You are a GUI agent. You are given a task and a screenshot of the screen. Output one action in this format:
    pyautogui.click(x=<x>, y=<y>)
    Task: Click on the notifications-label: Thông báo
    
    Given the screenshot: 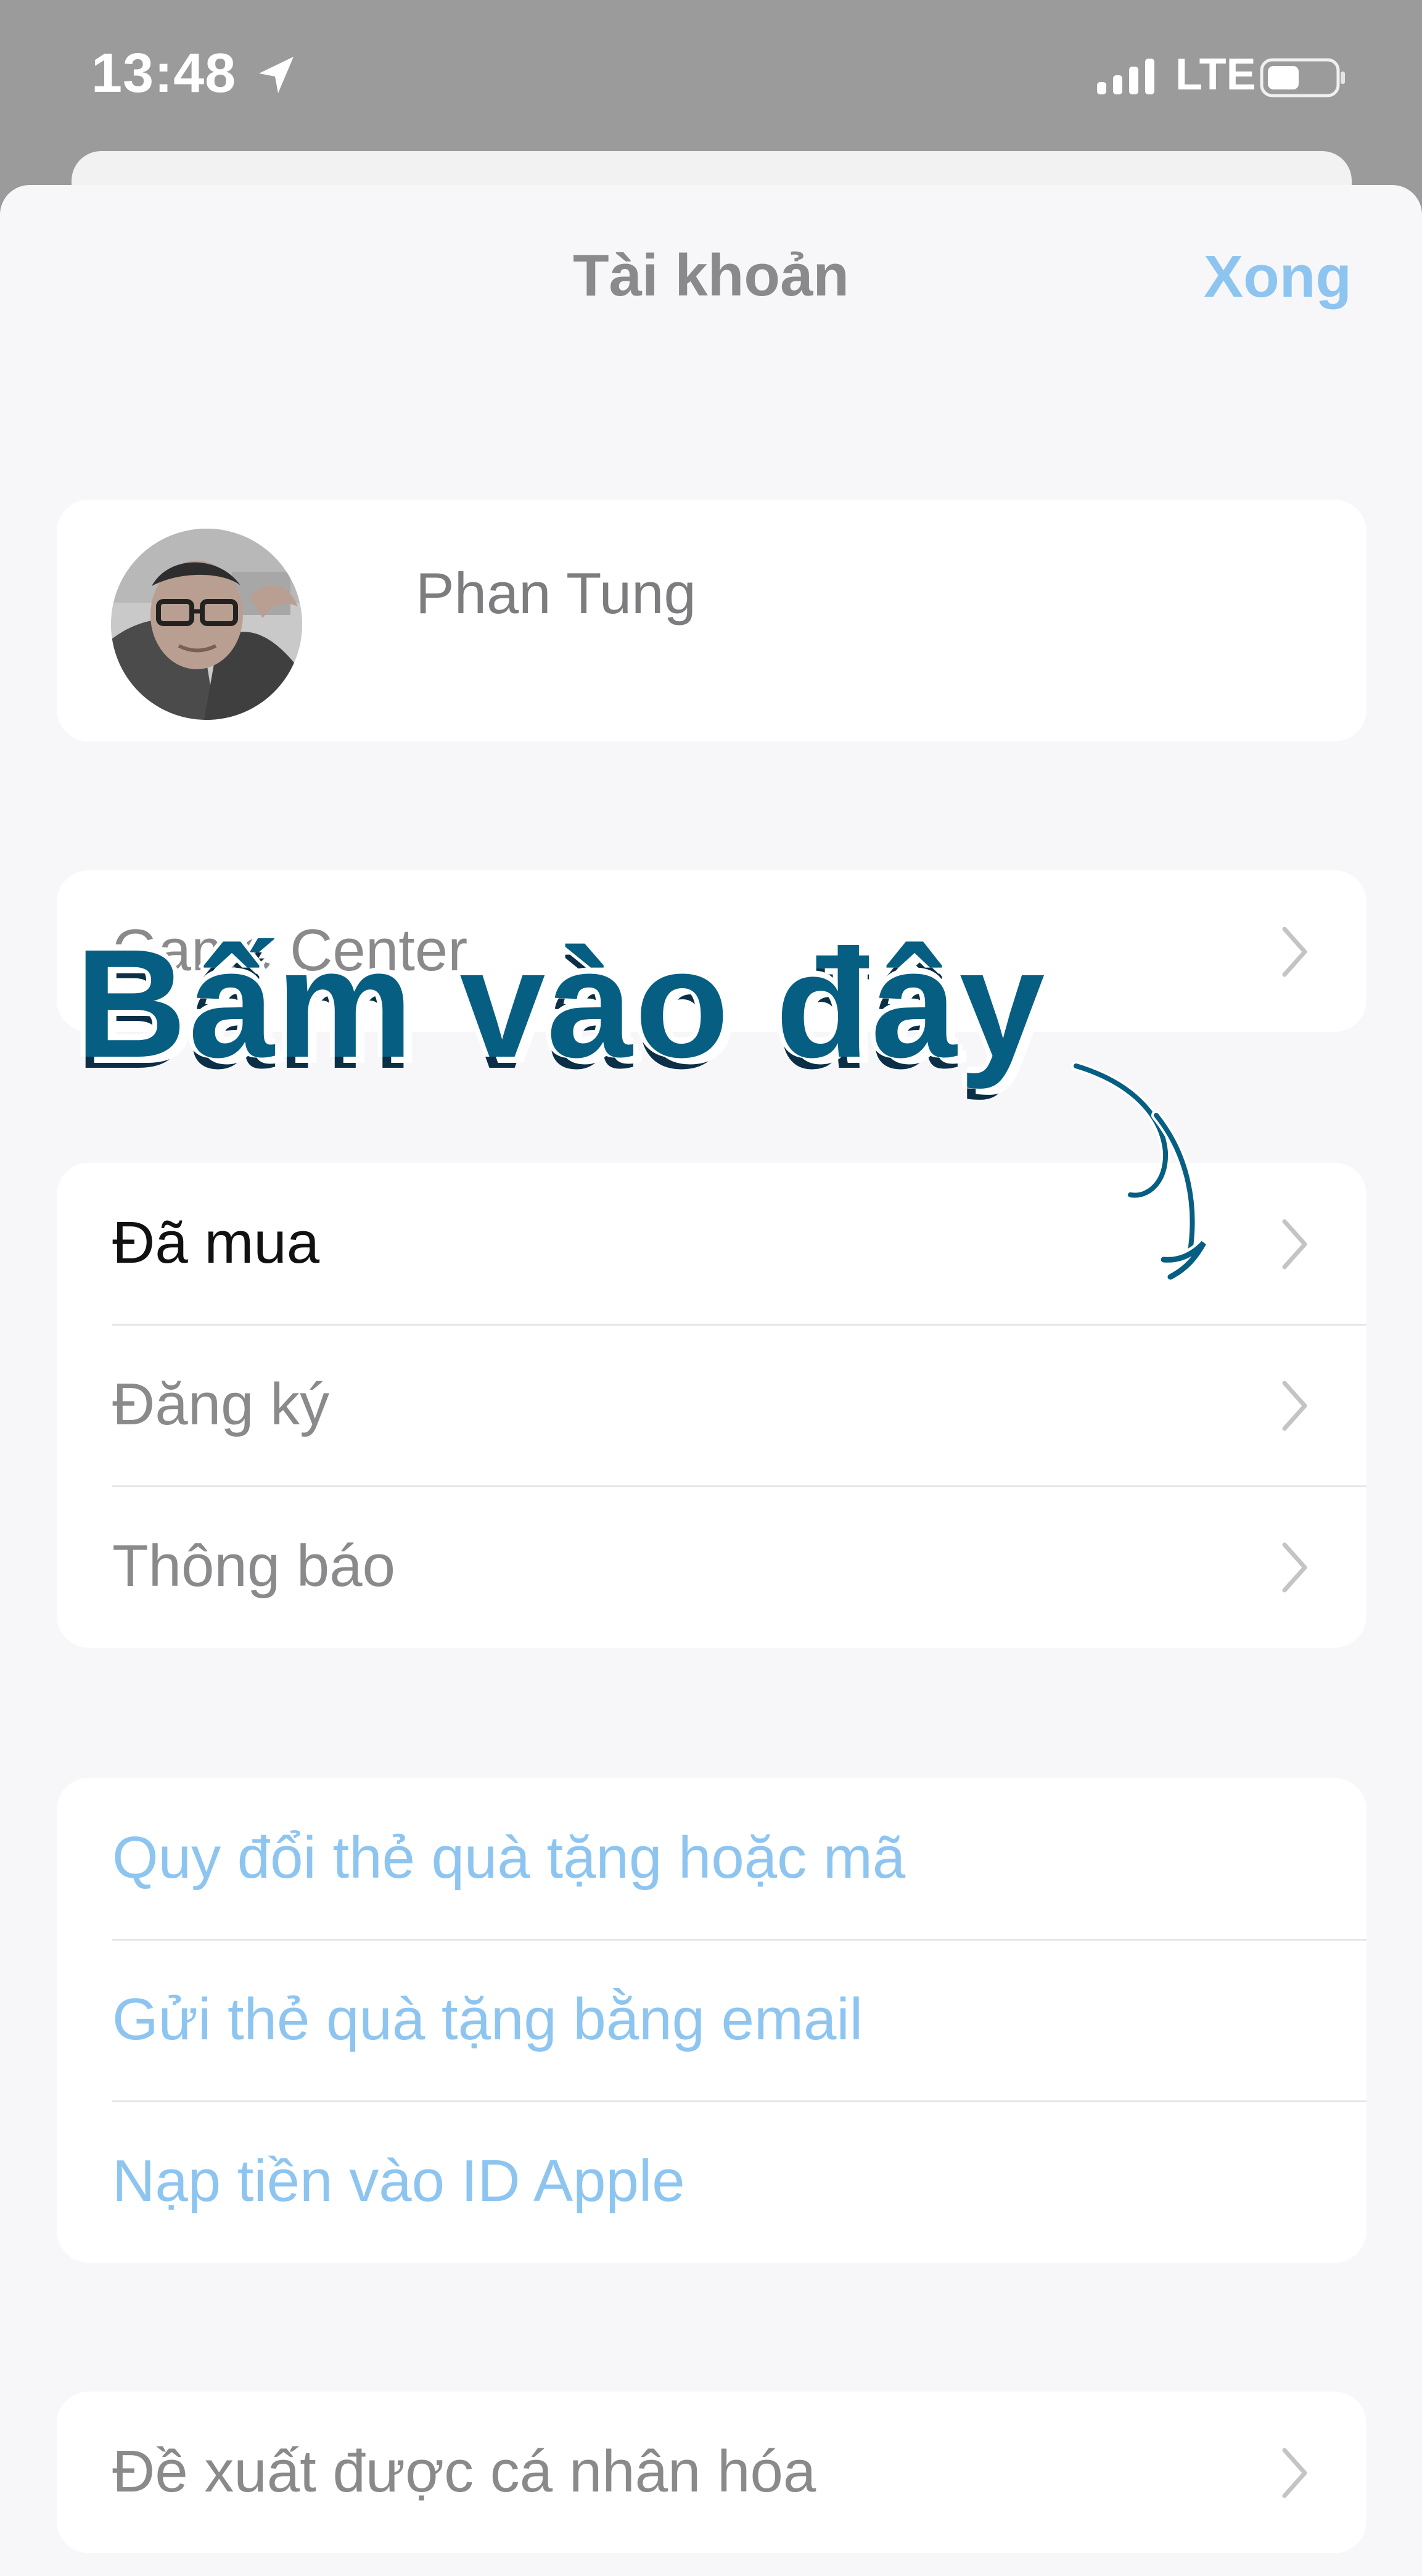 What is the action you would take?
    pyautogui.click(x=254, y=1566)
    